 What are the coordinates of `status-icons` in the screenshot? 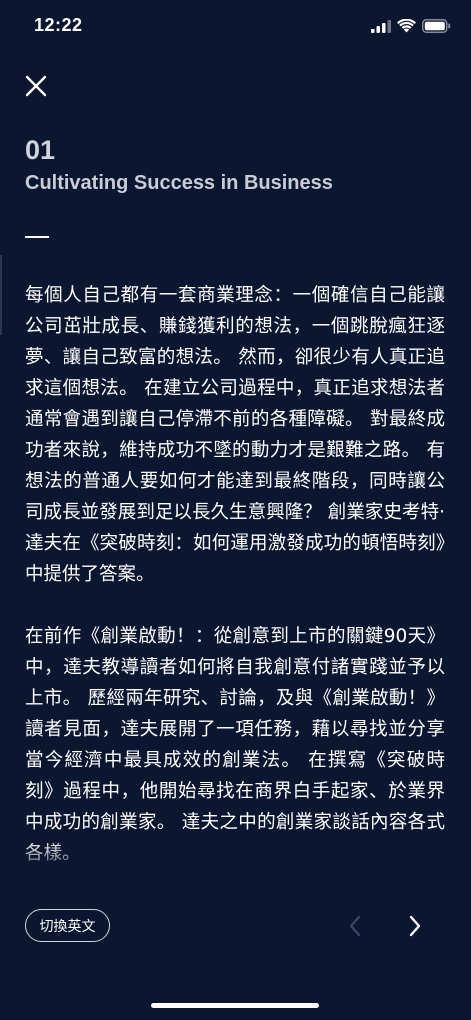 It's located at (411, 26).